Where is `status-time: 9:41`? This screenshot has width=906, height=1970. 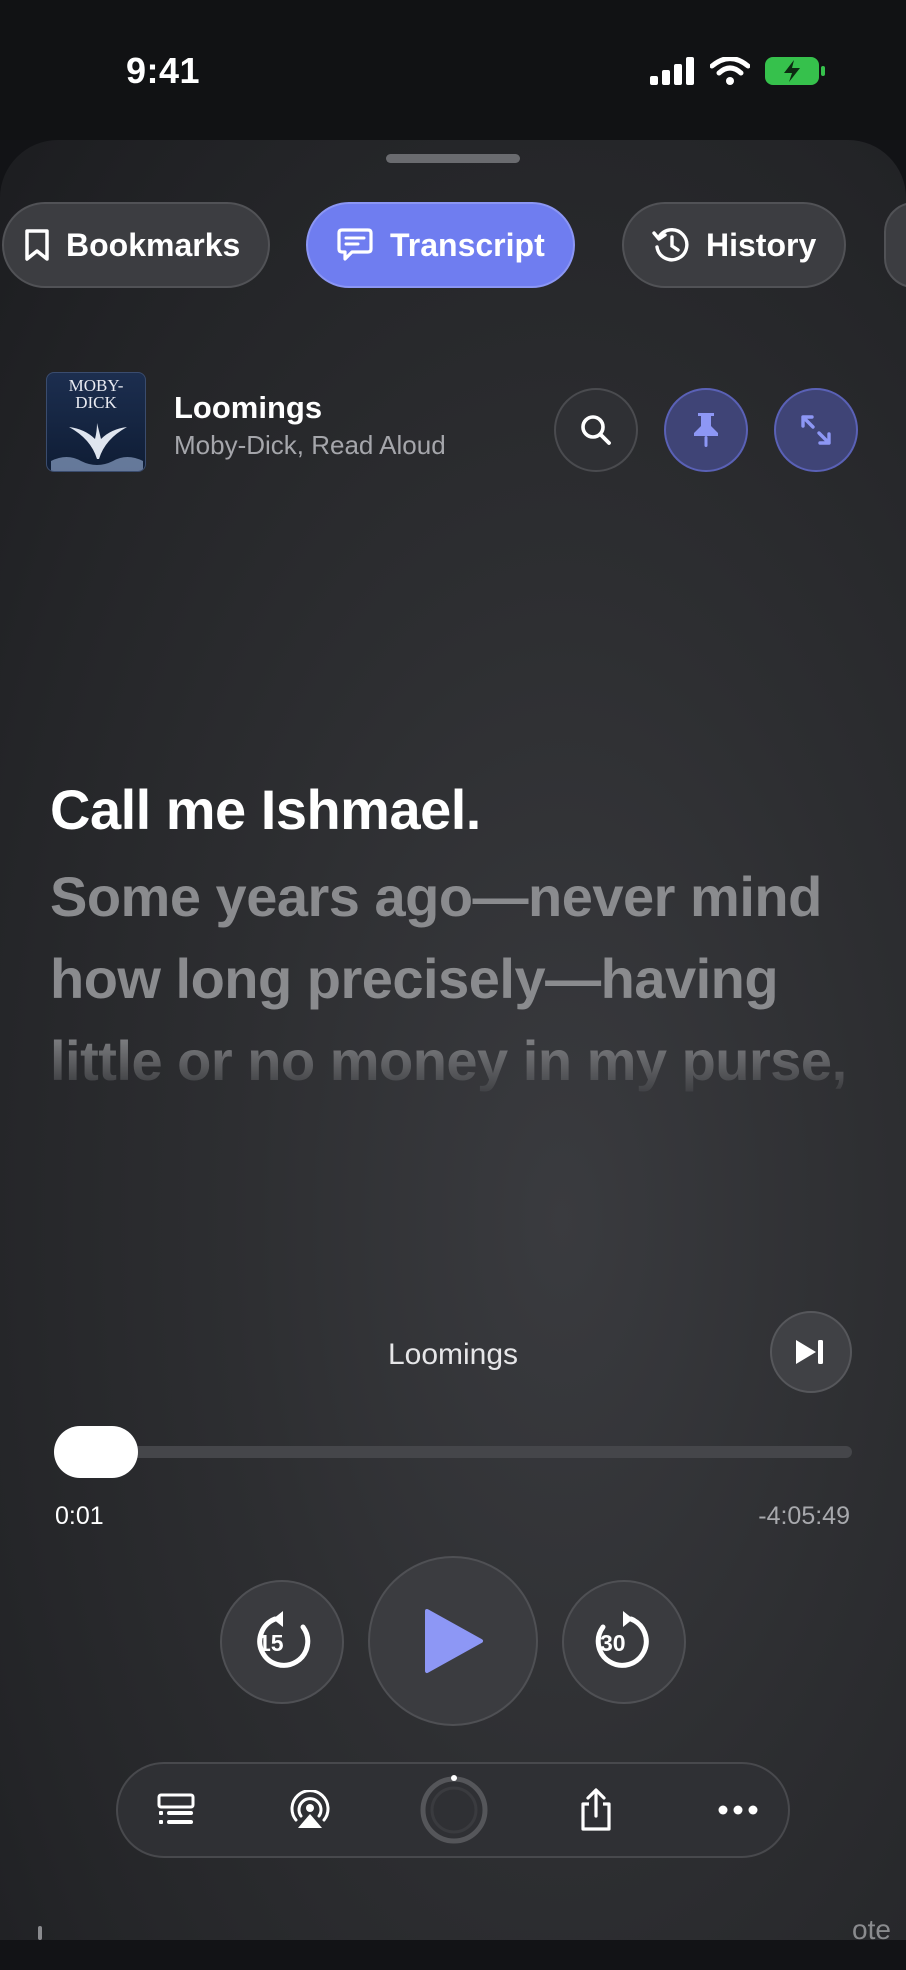 status-time: 9:41 is located at coordinates (163, 70).